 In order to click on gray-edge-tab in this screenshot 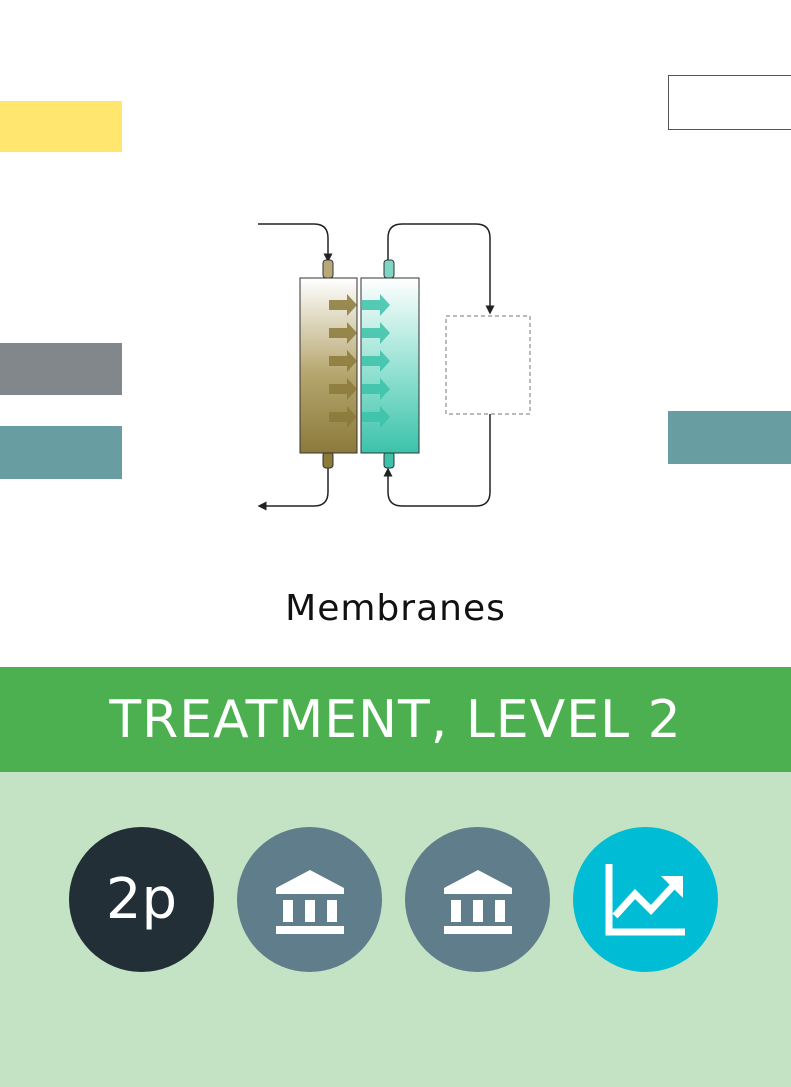, I will do `click(61, 369)`.